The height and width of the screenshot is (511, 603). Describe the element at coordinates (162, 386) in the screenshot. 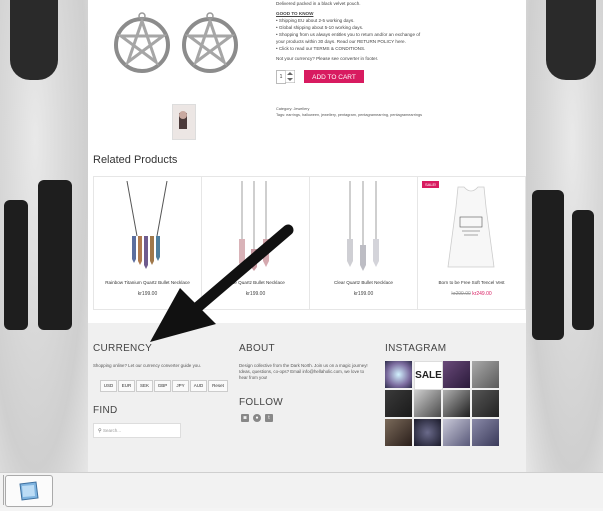

I see `currency-gbp-button: GBP` at that location.